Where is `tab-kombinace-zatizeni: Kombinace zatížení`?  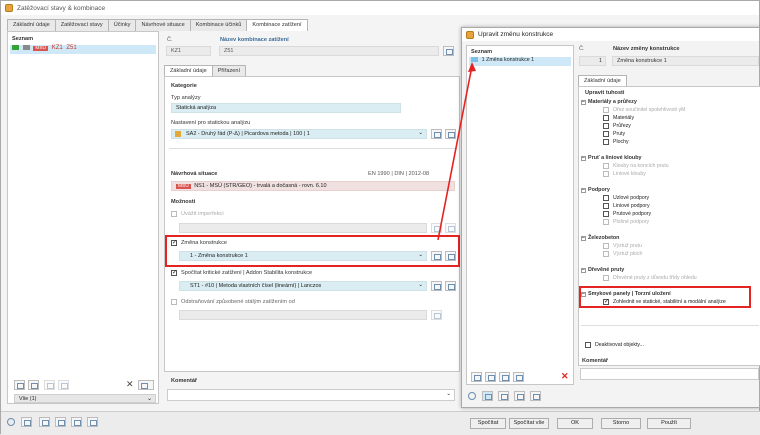
tab-kombinace-zatizeni: Kombinace zatížení is located at coordinates (277, 25).